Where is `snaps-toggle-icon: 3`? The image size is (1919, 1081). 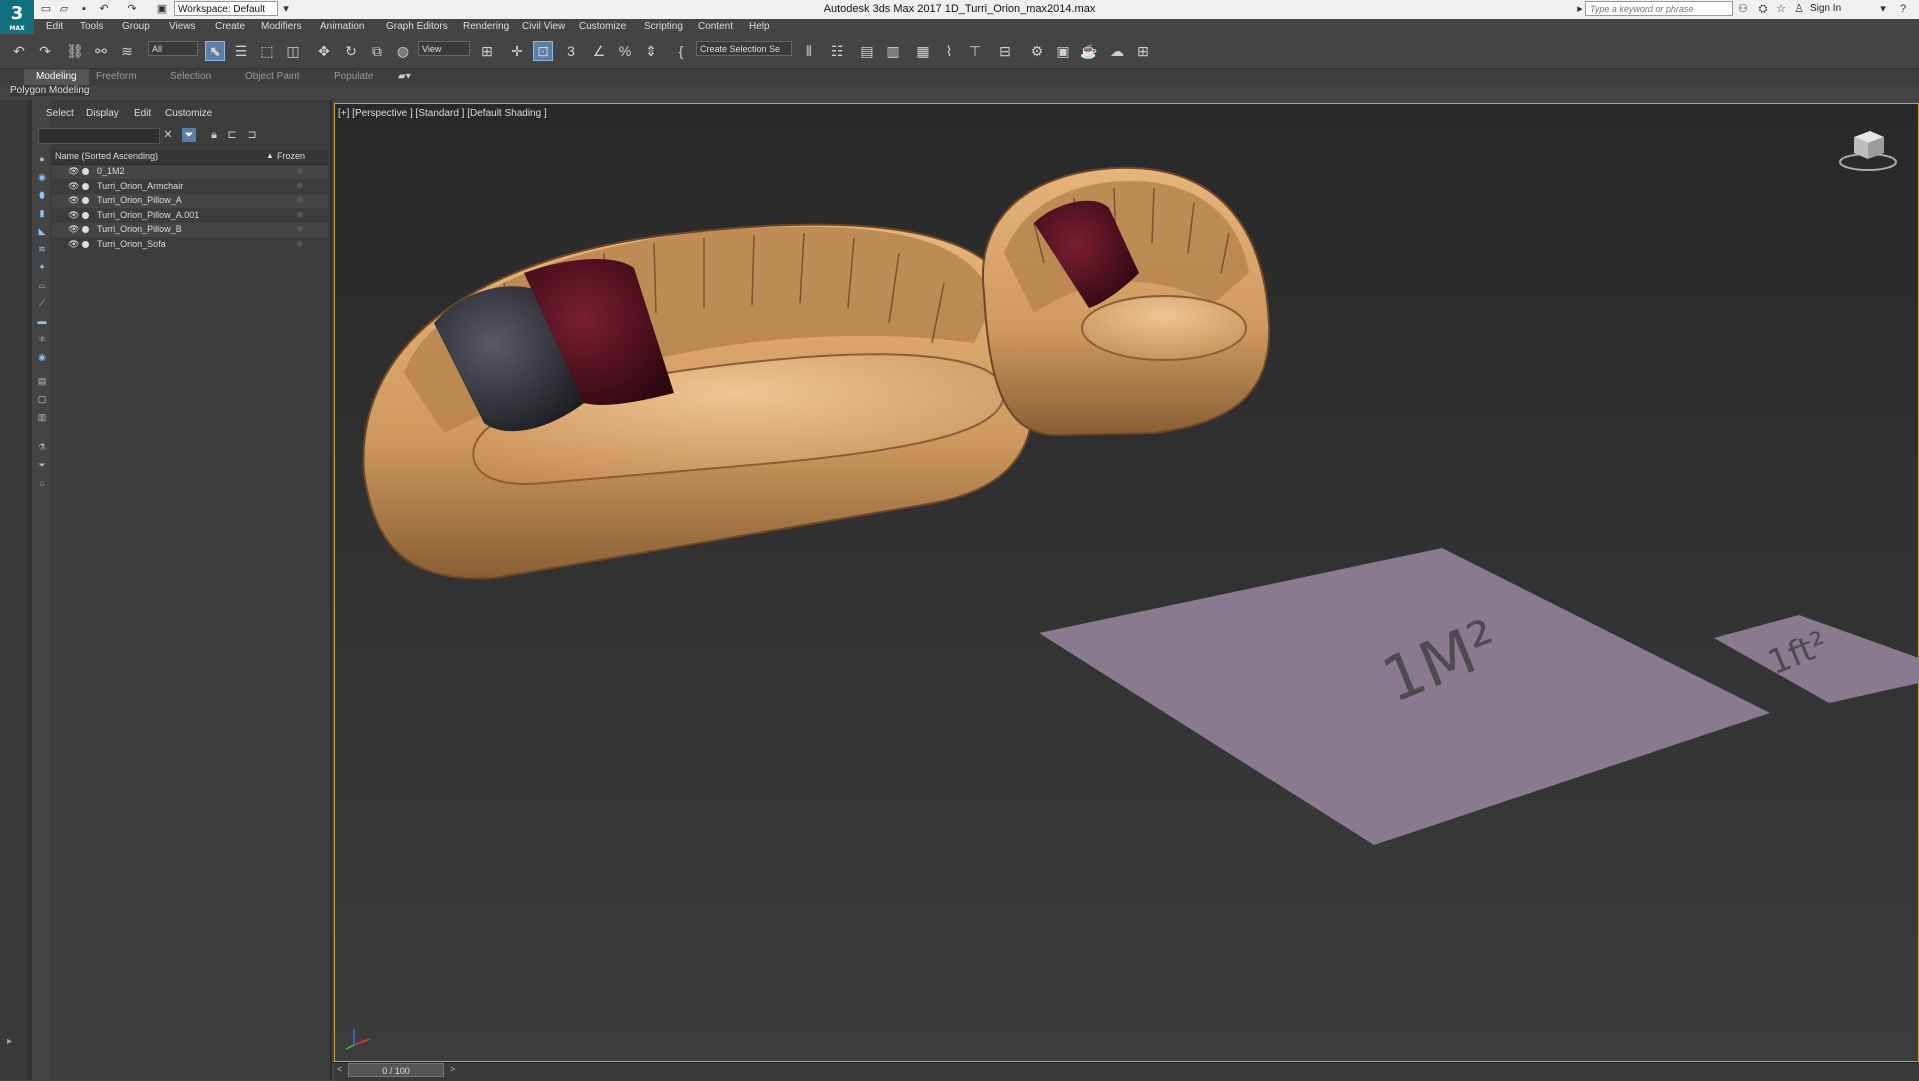 snaps-toggle-icon: 3 is located at coordinates (571, 51).